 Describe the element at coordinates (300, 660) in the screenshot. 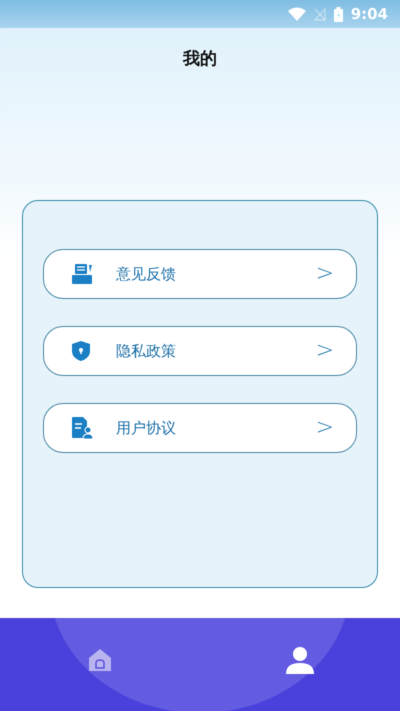

I see `user-icon` at that location.